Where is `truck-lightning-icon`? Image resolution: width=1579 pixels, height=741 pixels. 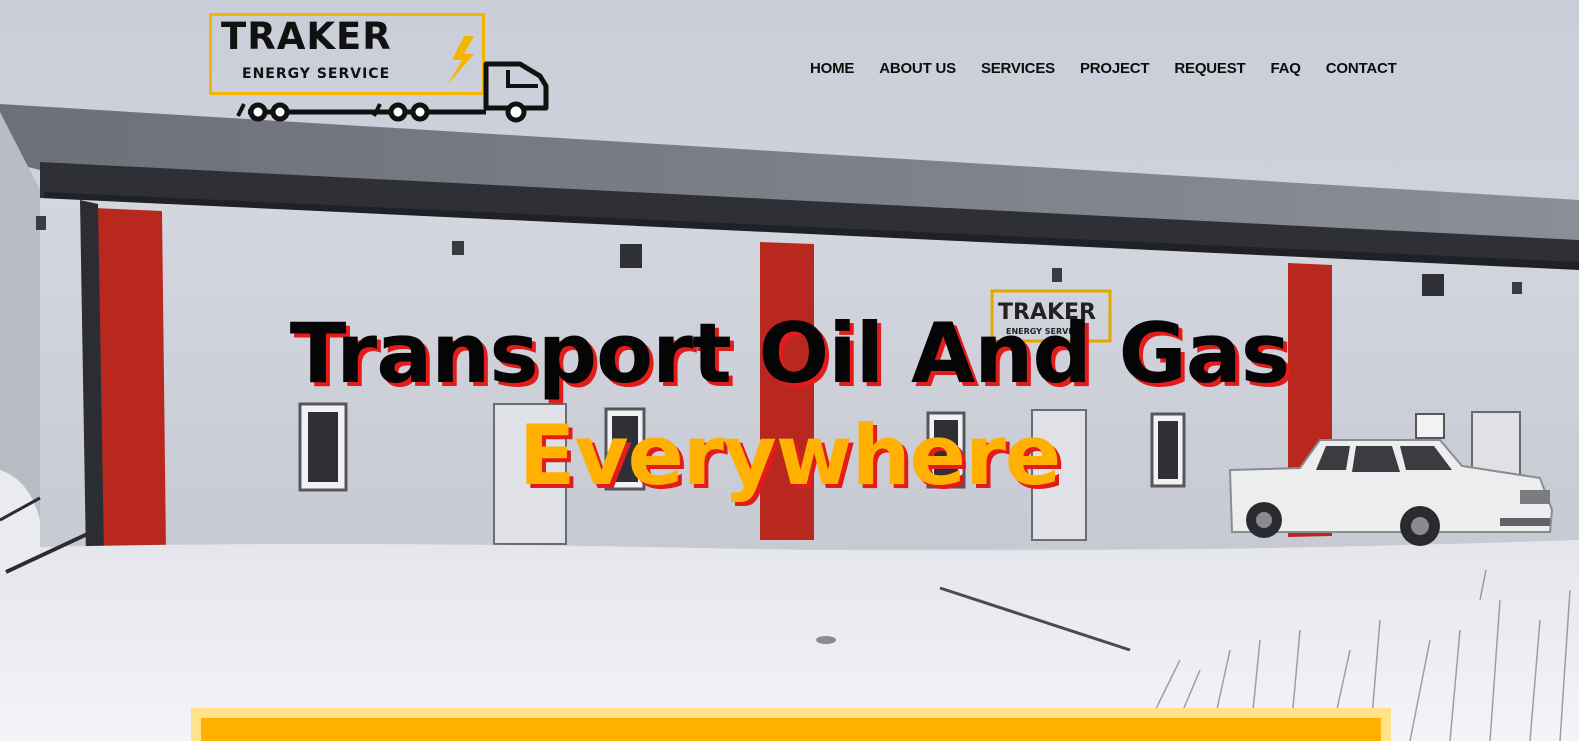
truck-lightning-icon is located at coordinates (392, 79).